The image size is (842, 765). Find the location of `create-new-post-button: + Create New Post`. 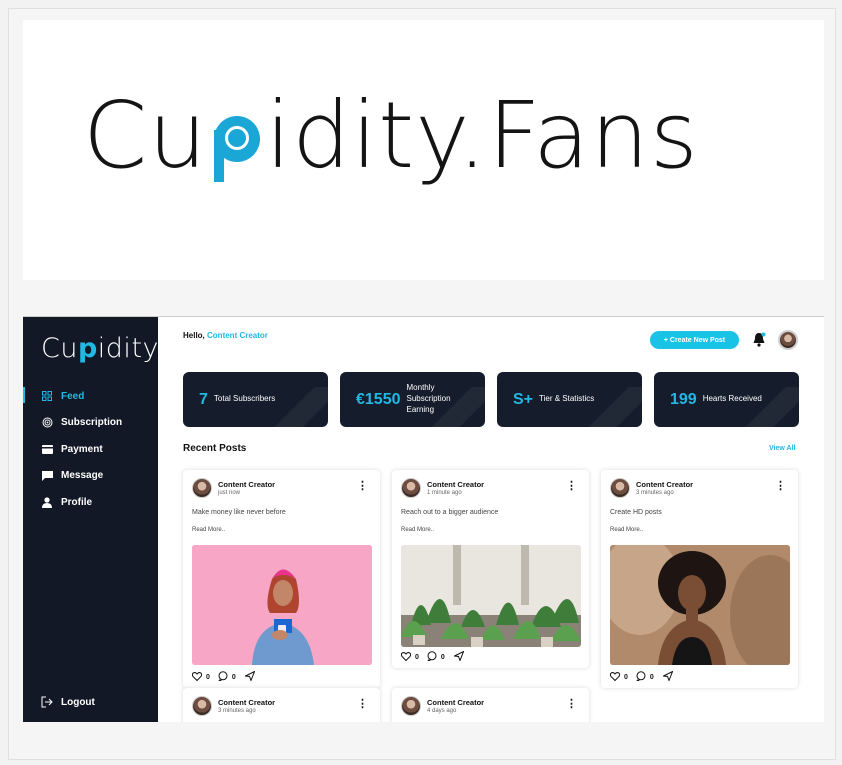

create-new-post-button: + Create New Post is located at coordinates (694, 340).